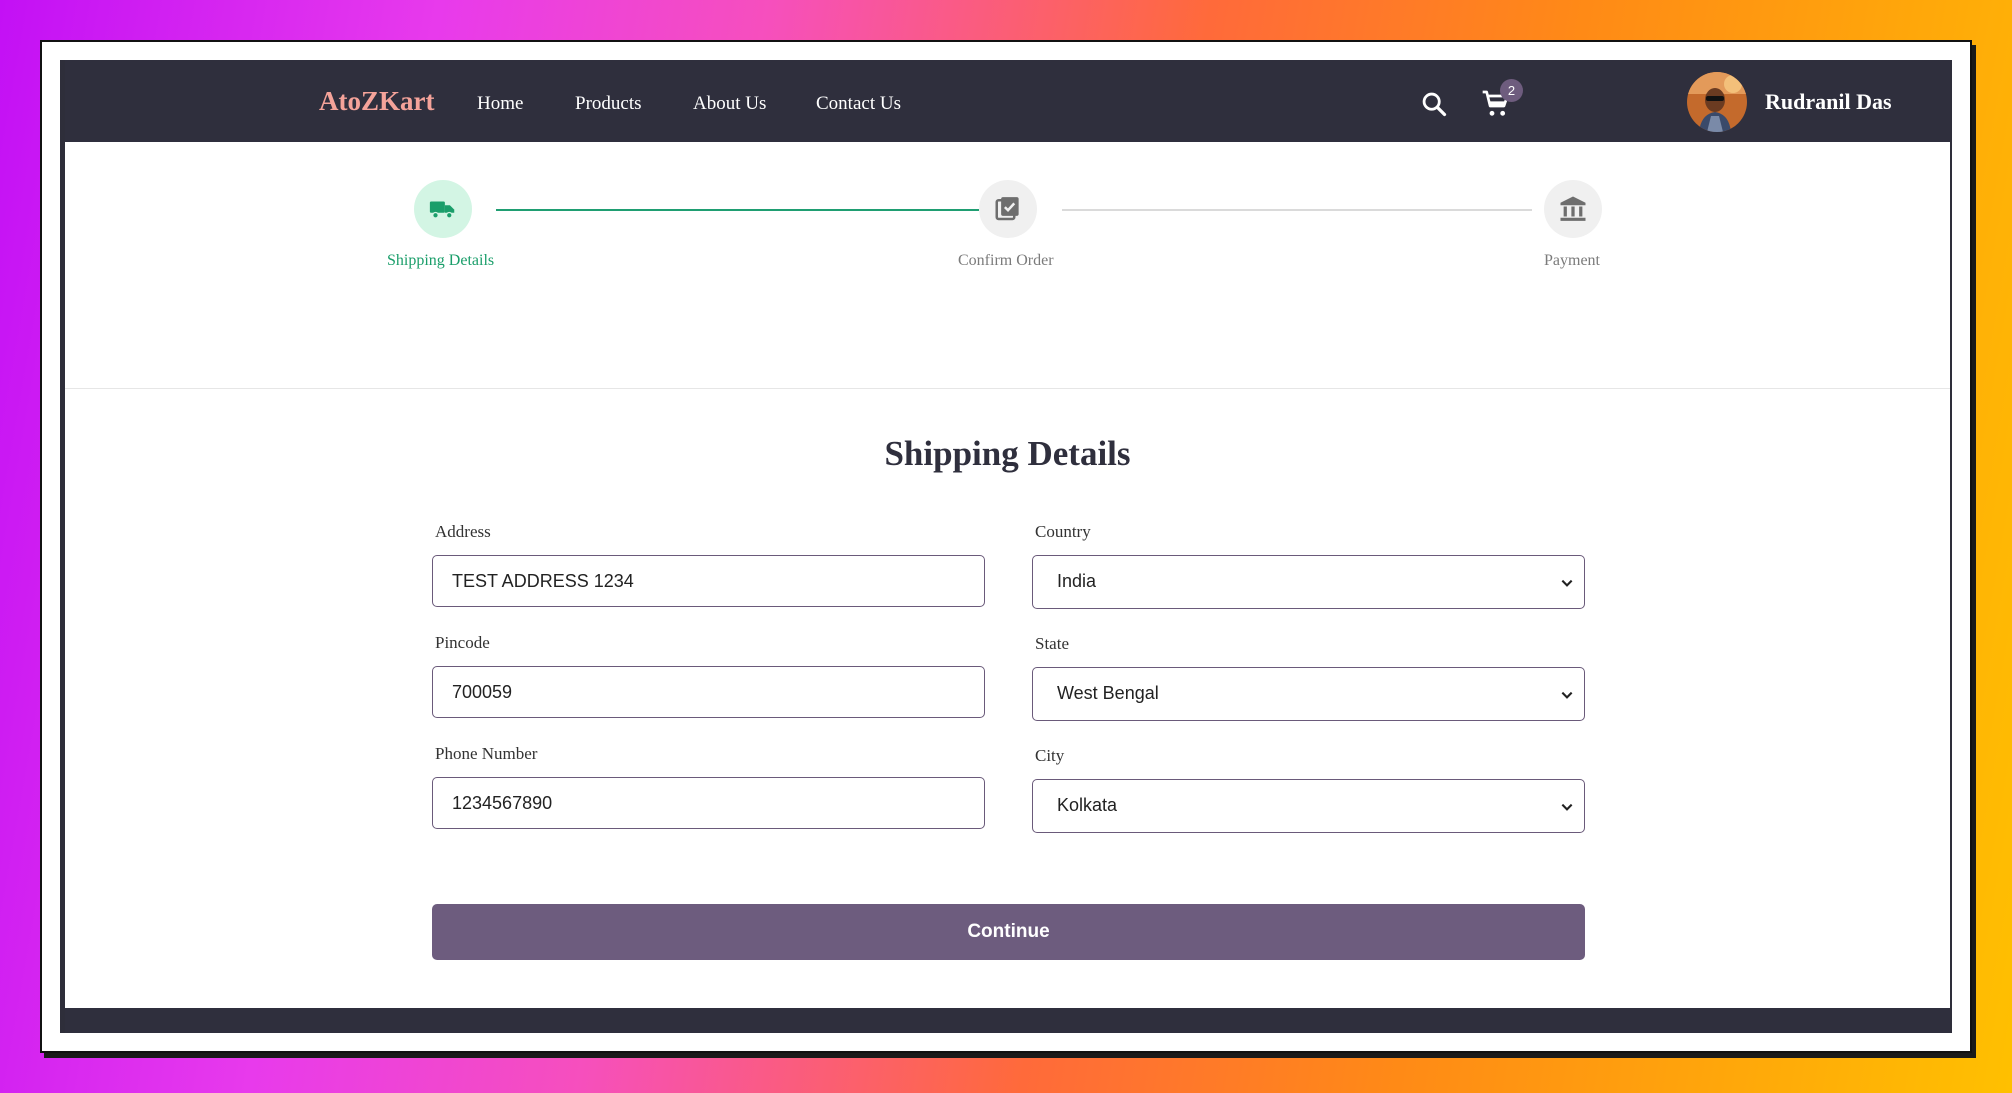 This screenshot has width=2012, height=1093. I want to click on continue-button: Continue, so click(1008, 932).